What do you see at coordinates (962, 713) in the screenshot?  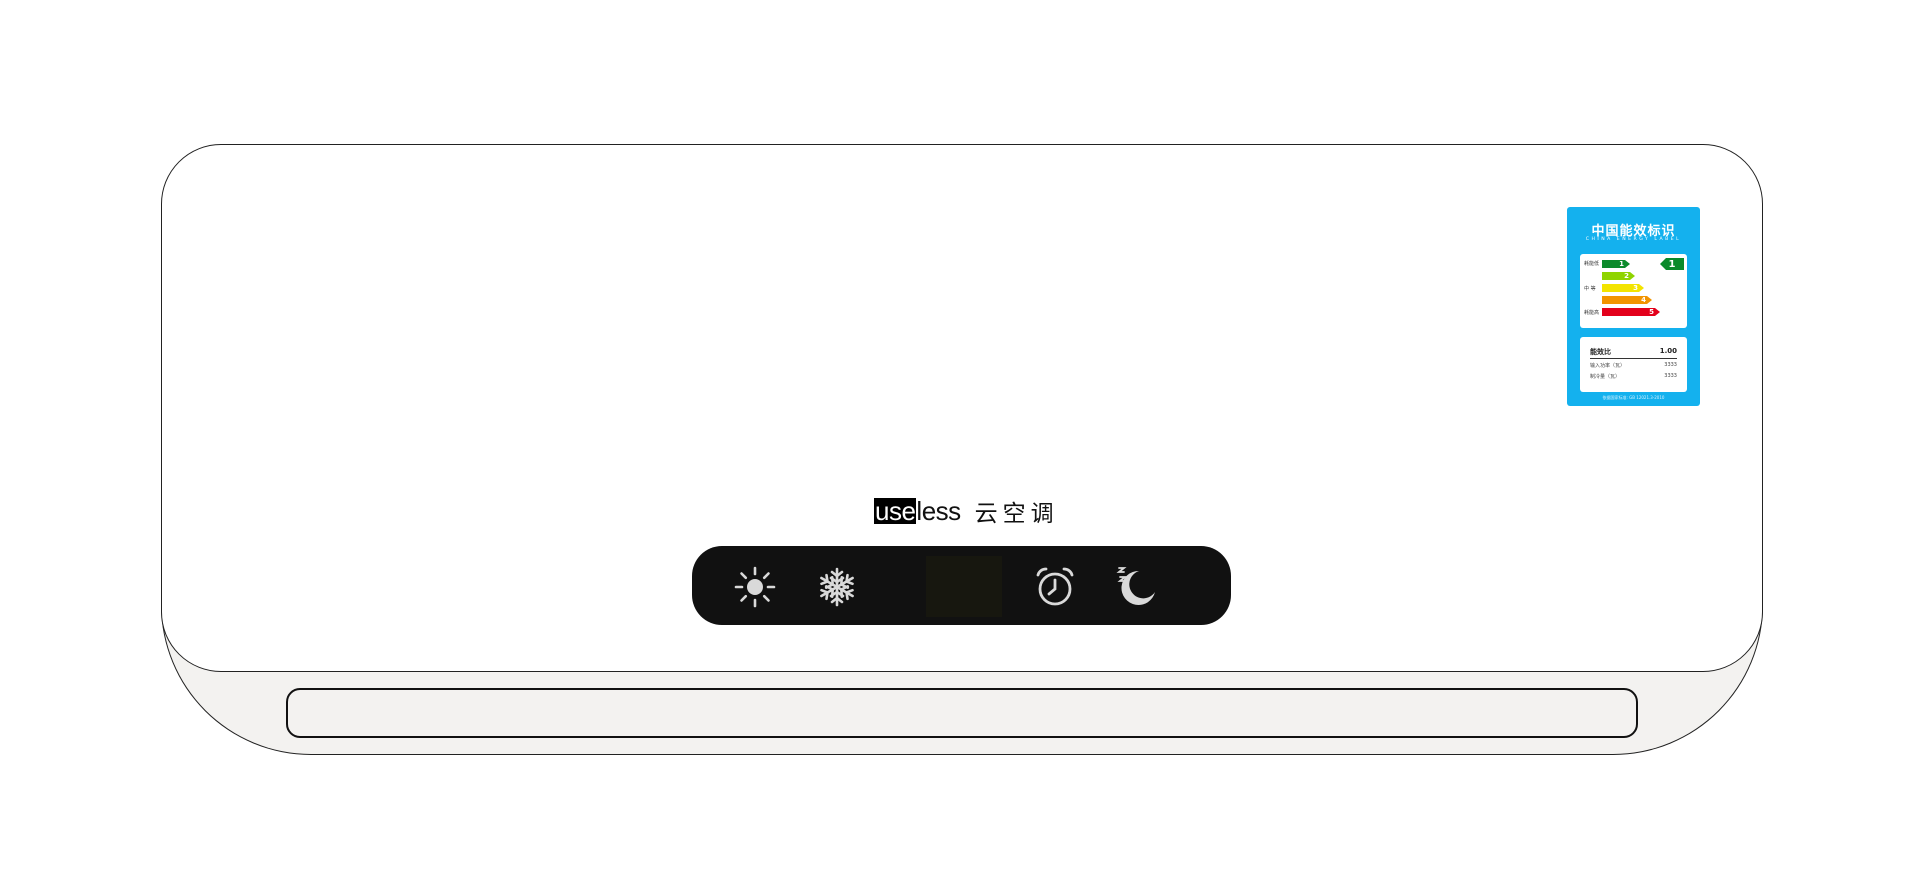 I see `air-vent` at bounding box center [962, 713].